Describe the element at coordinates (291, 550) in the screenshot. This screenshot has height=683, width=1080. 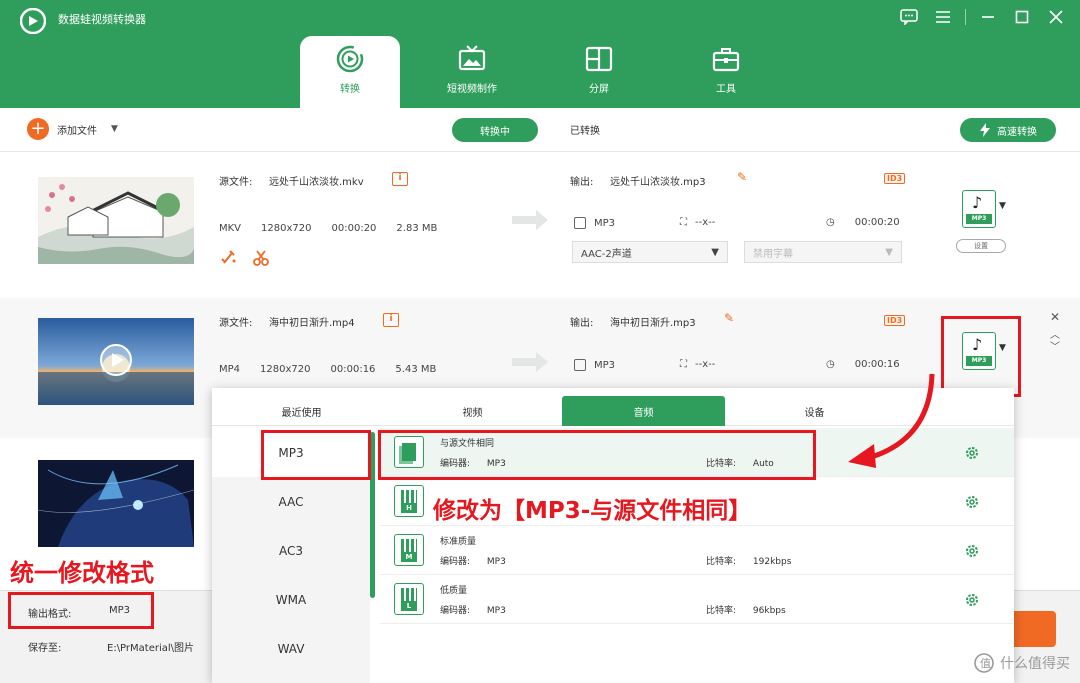
I see `format-item-ac3: AC3` at that location.